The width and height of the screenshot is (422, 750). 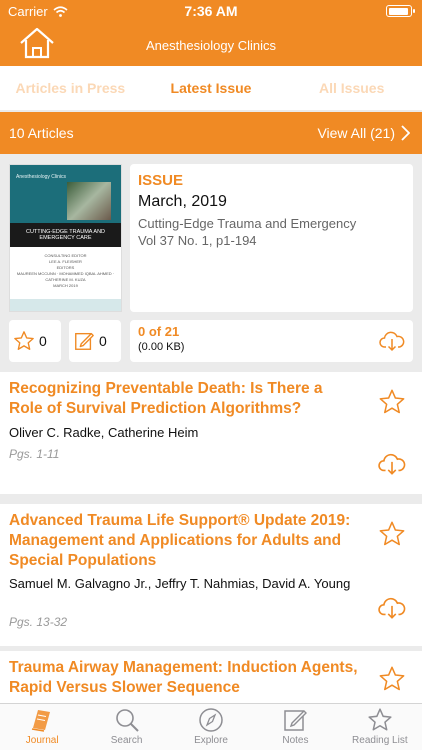 I want to click on tab-articles-in-press: Articles in Press, so click(x=70, y=88).